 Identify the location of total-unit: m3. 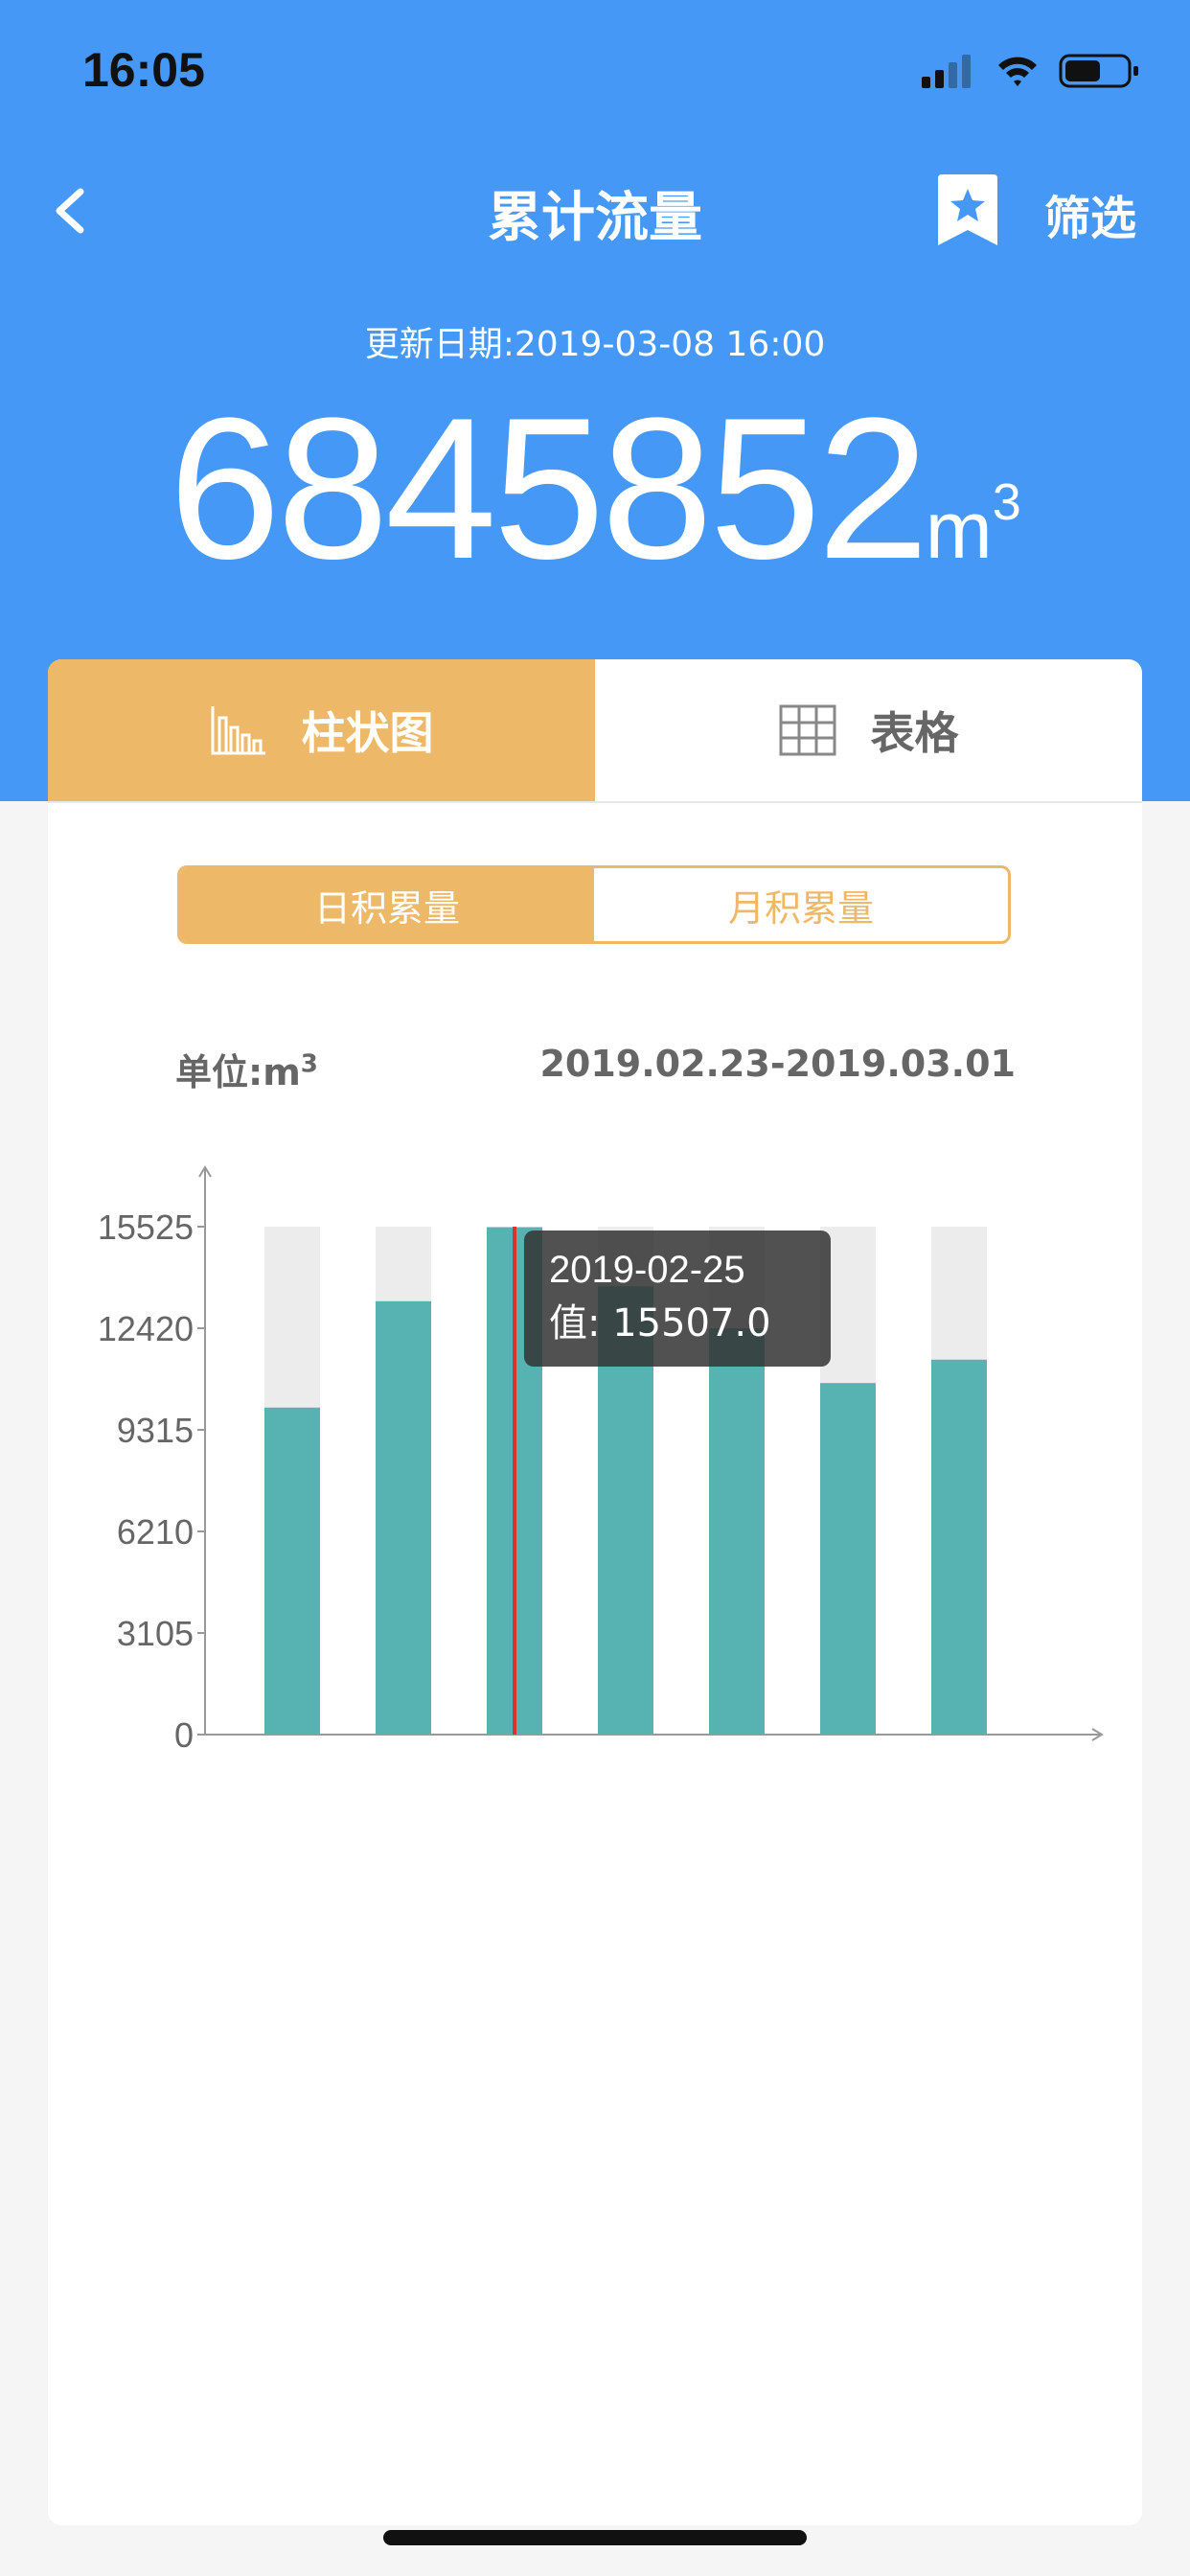
(973, 524).